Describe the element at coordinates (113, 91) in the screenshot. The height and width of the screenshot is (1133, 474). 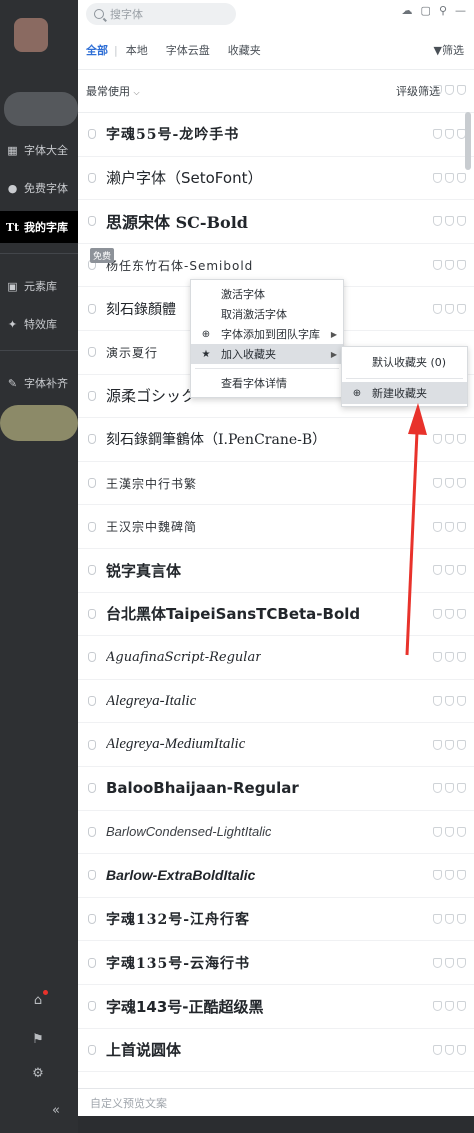
I see `sort-dropdown: 最常使用 ⌵` at that location.